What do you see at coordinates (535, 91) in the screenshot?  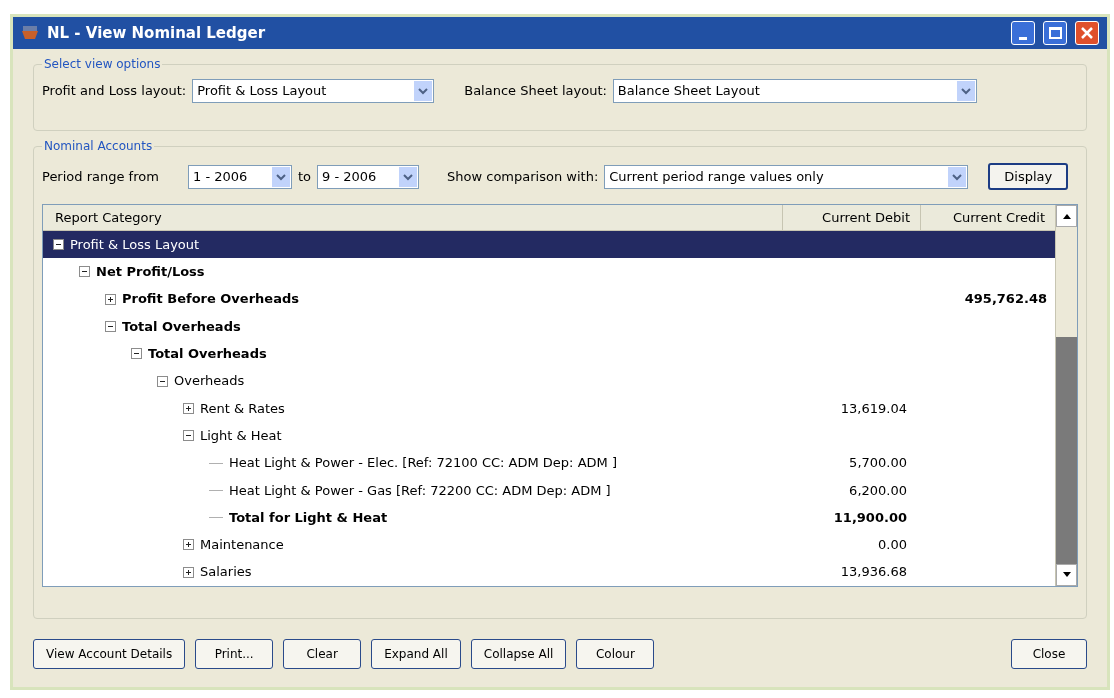 I see `field-label: Balance Sheet layout:` at bounding box center [535, 91].